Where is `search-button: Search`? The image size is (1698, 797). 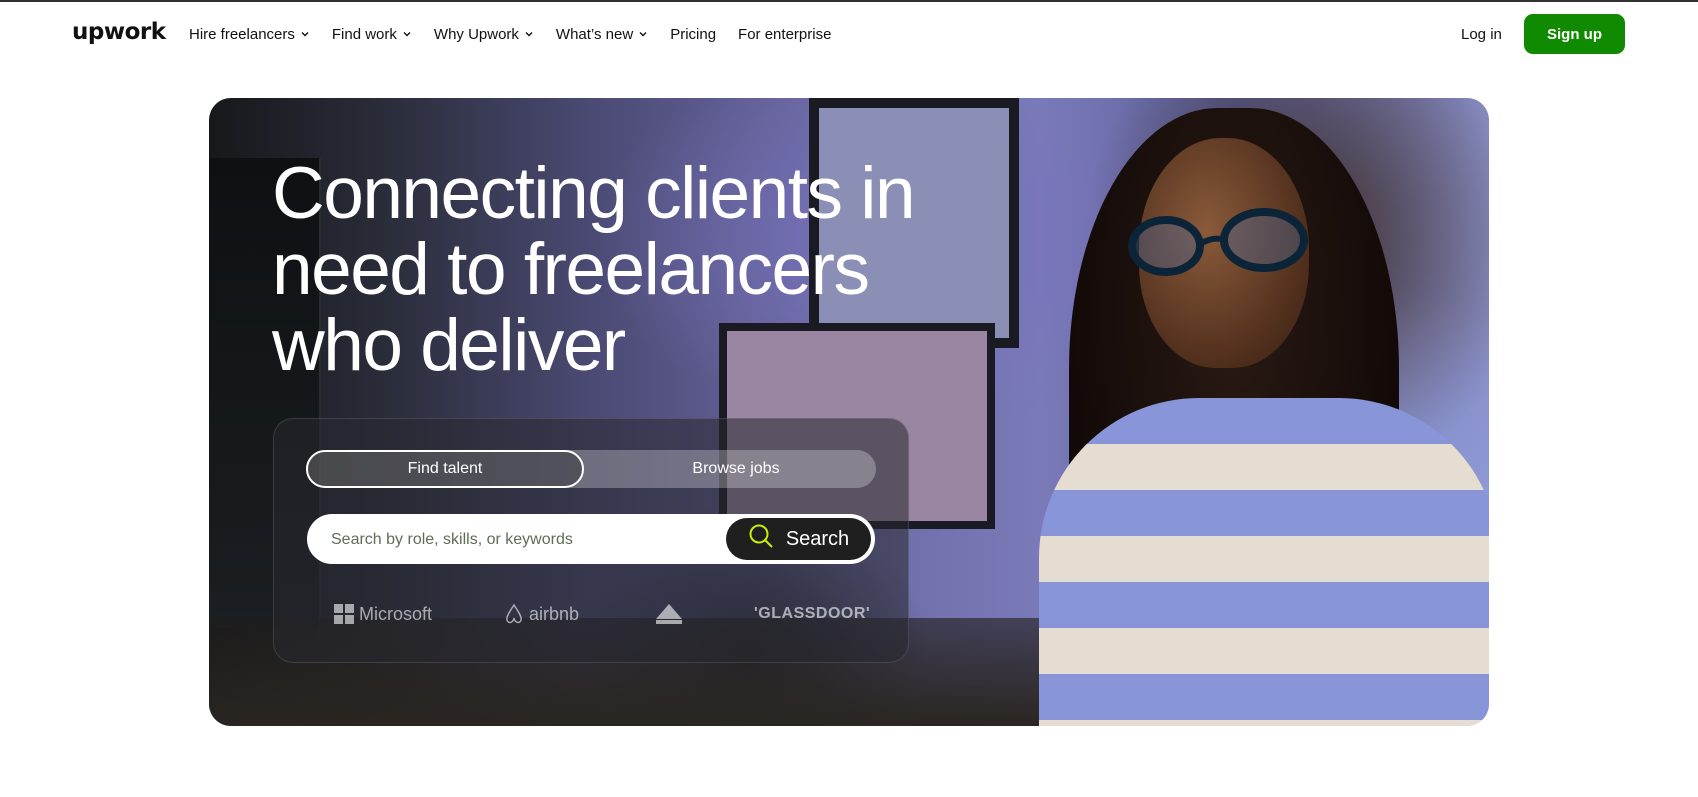
search-button: Search is located at coordinates (798, 539).